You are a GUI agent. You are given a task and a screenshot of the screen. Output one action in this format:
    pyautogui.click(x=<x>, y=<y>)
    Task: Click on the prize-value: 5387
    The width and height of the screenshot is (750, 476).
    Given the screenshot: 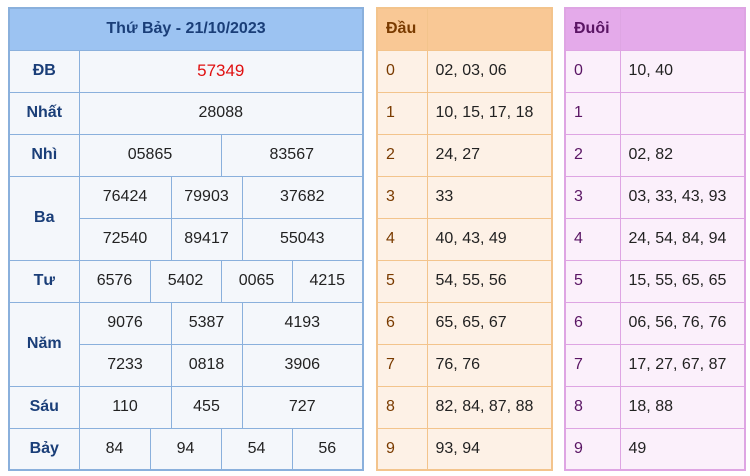 What is the action you would take?
    pyautogui.click(x=206, y=323)
    